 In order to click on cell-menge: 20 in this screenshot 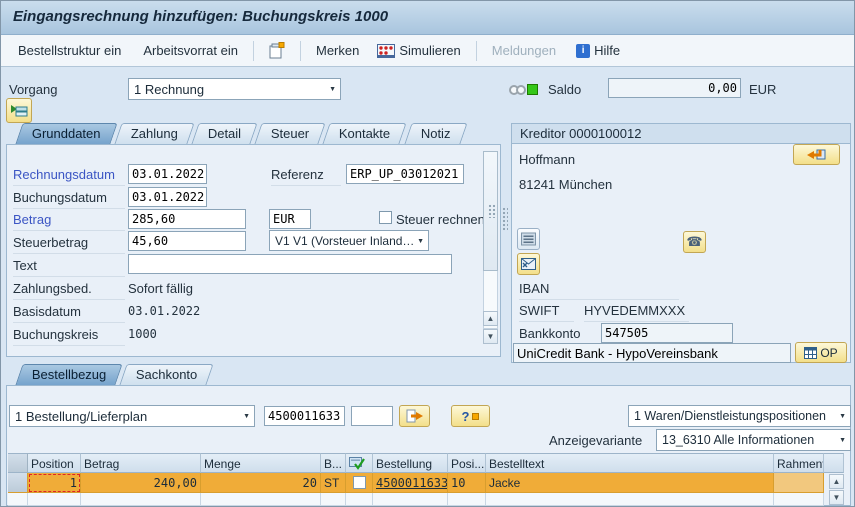, I will do `click(261, 483)`.